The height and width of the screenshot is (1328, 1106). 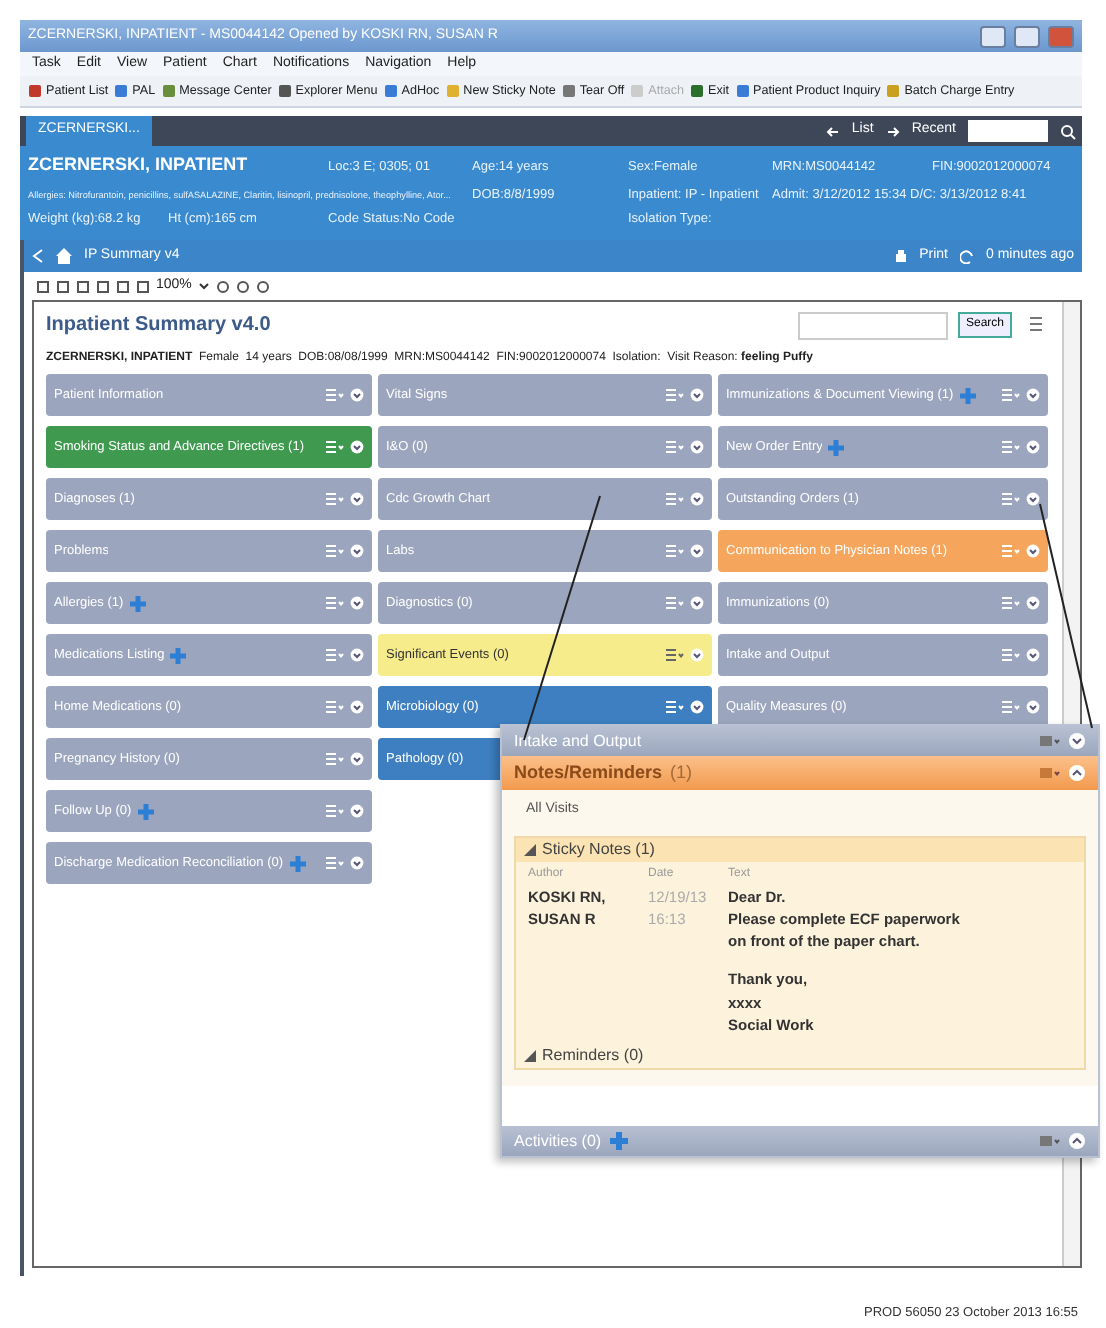 I want to click on banner-text: ZCERNERSKI, INPATIENT, so click(x=139, y=165).